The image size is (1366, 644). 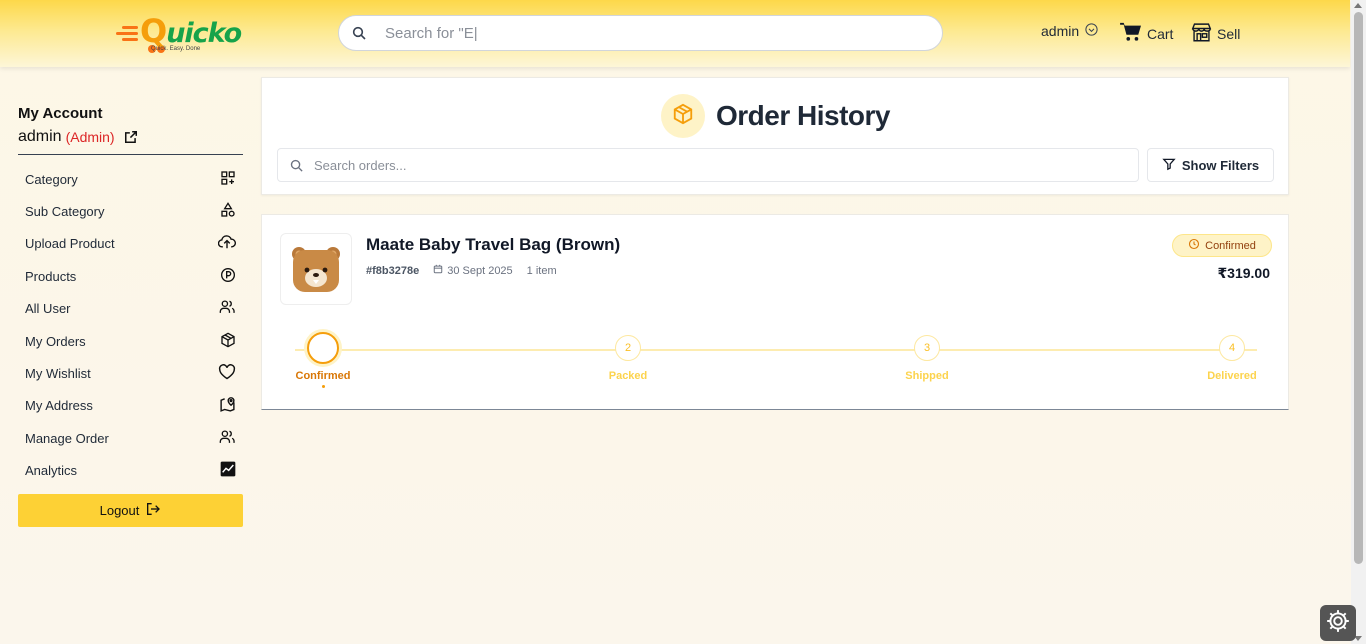 I want to click on step-delivered: 4 Delivered, so click(x=1232, y=358).